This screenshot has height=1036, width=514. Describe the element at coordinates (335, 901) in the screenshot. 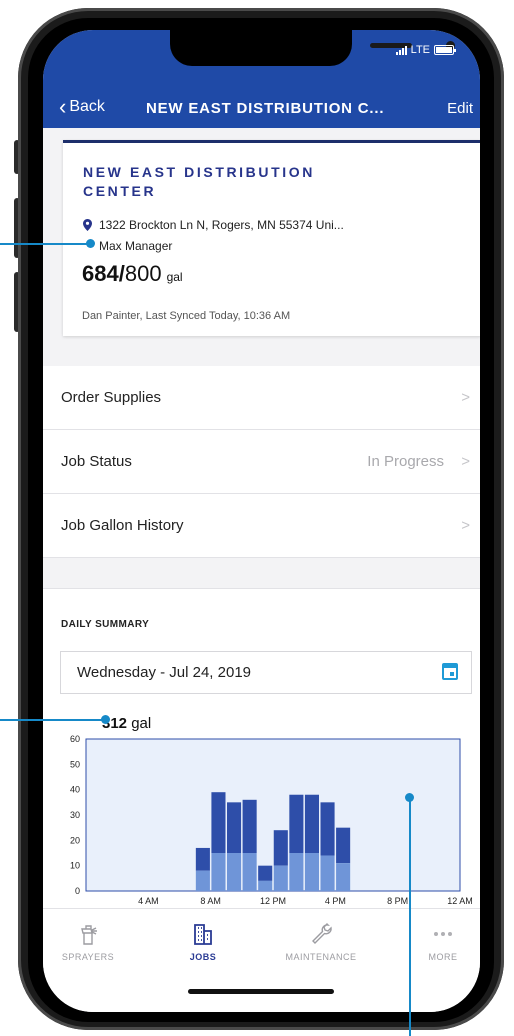

I see `x-tick-label: 4 PM` at that location.